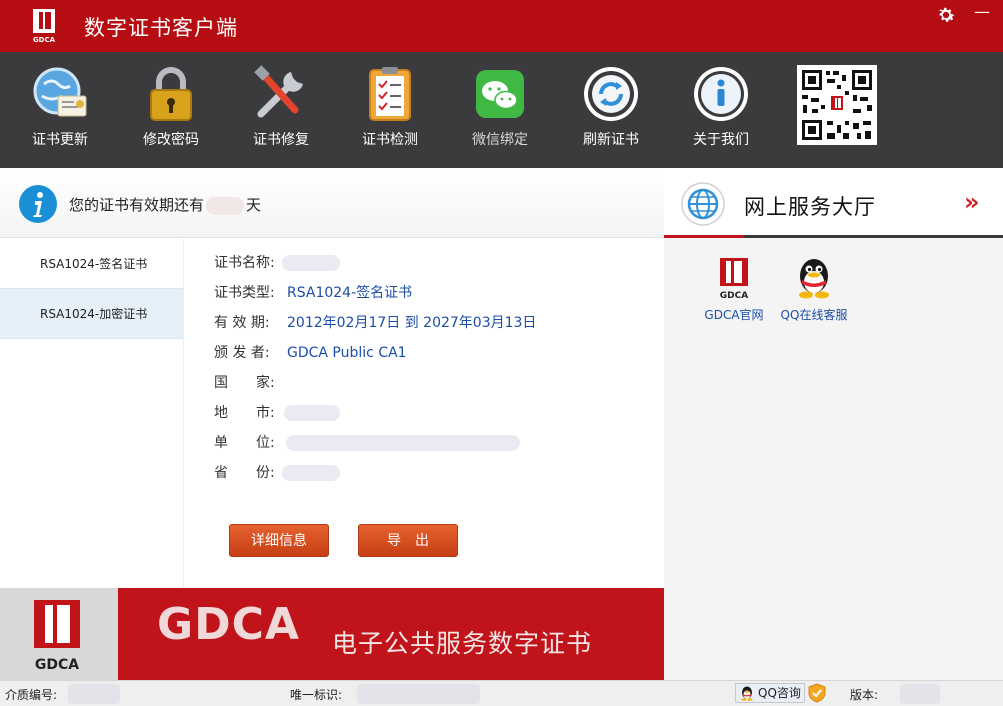 The height and width of the screenshot is (706, 1003). I want to click on change-password-label: 修改密码, so click(171, 140).